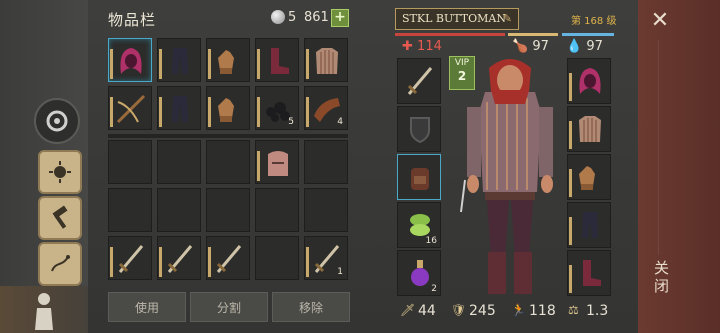  I want to click on hp-stat: ✚ 114, so click(422, 46).